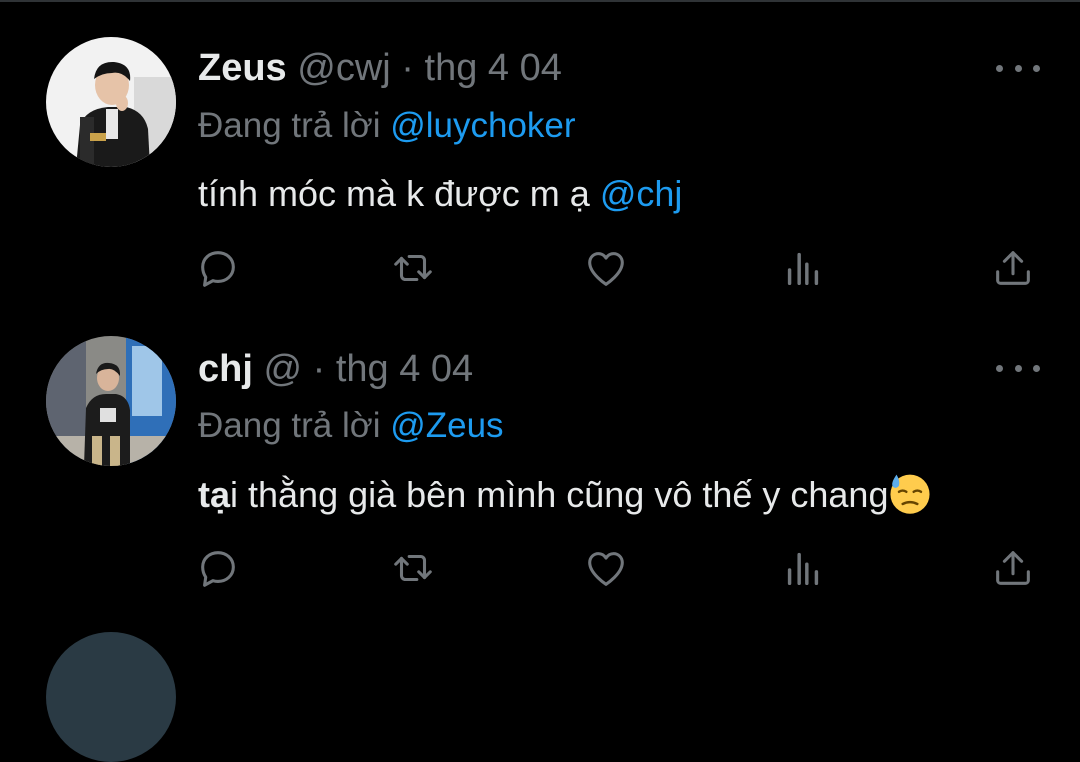 The width and height of the screenshot is (1080, 762). I want to click on replying-to: Đang trả lời @Zeus, so click(351, 426).